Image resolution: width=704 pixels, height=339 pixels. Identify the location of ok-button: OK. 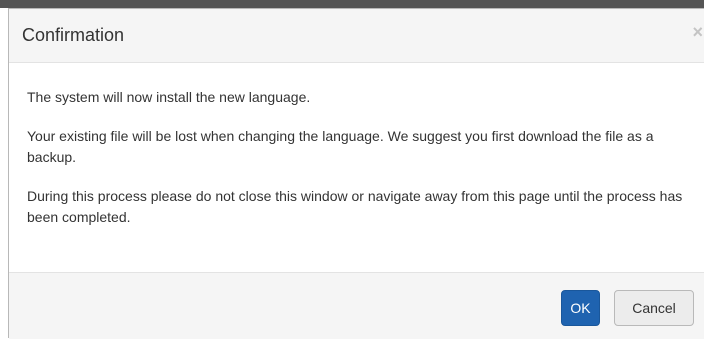
(580, 308).